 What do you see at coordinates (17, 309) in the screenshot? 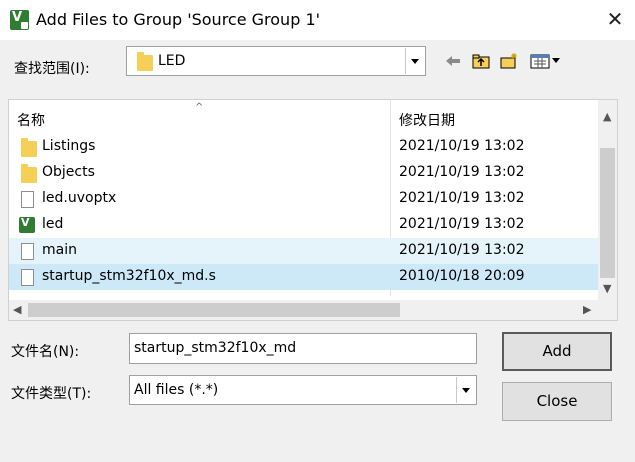
I see `scroll-left-icon: ◀` at bounding box center [17, 309].